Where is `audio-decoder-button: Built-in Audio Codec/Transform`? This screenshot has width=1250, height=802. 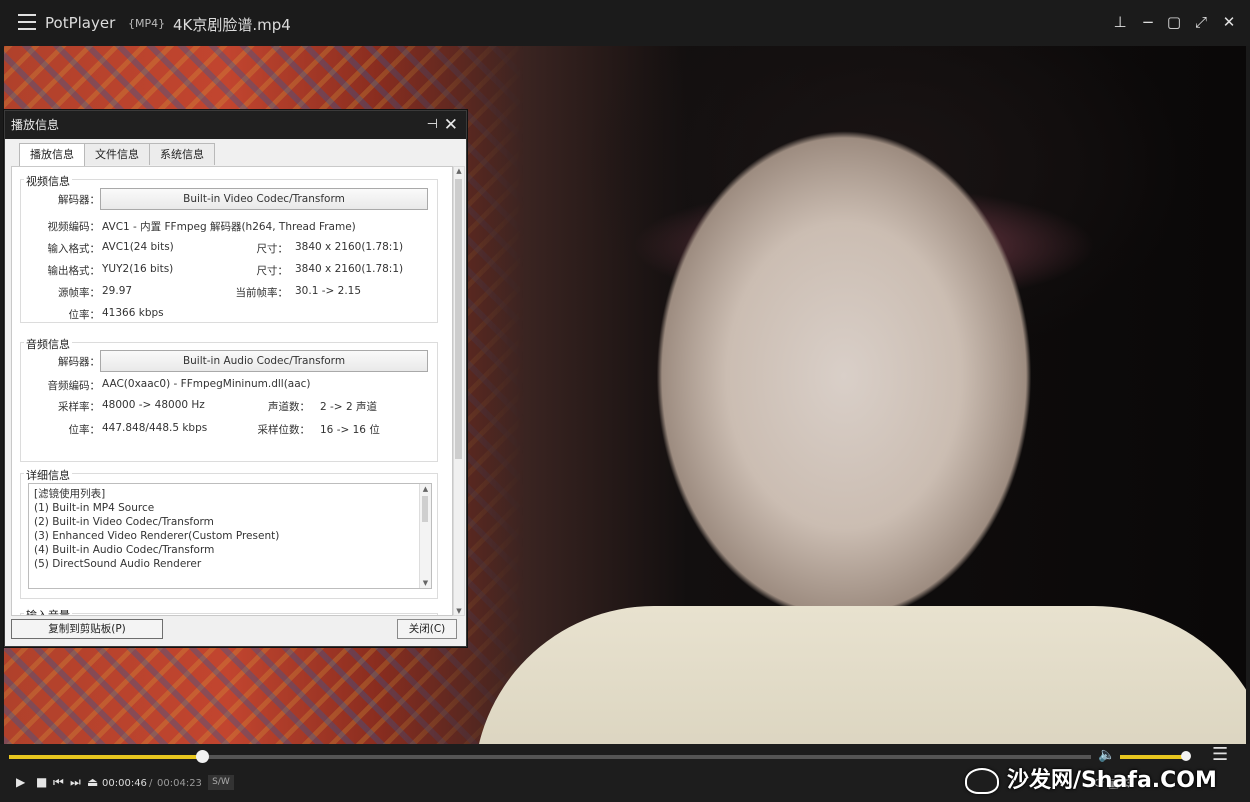 audio-decoder-button: Built-in Audio Codec/Transform is located at coordinates (264, 361).